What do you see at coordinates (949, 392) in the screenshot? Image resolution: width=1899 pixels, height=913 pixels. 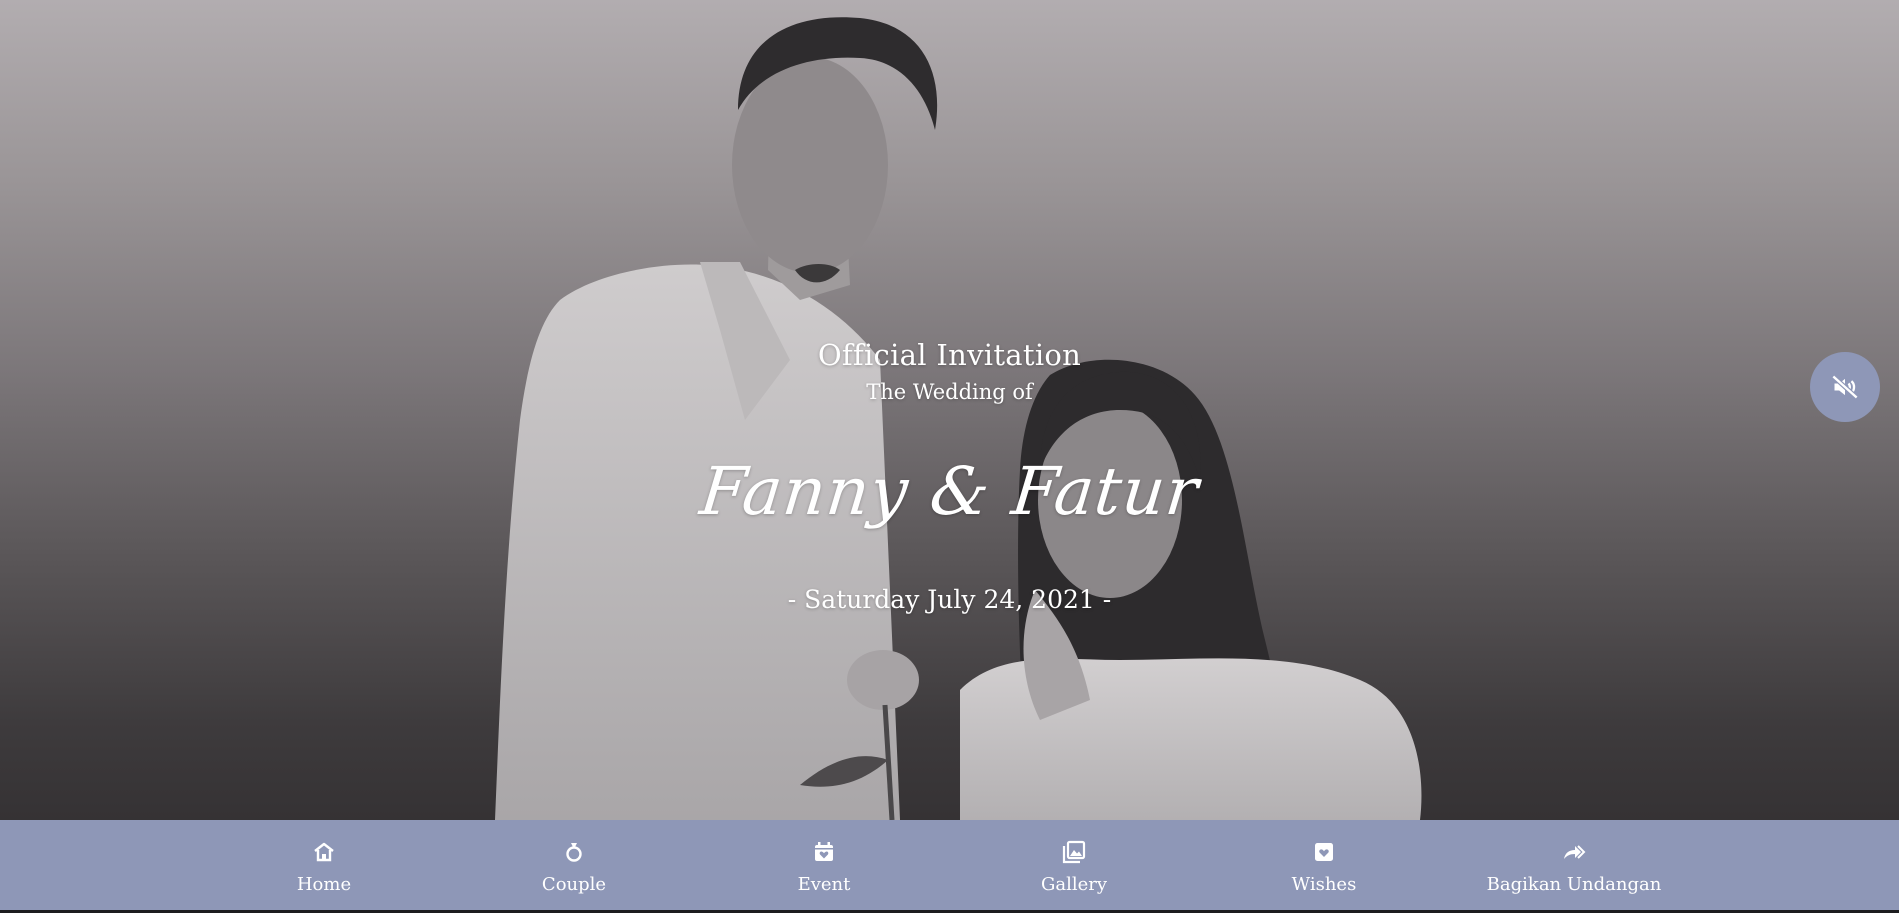 I see `invitation-subheading: The Wedding of` at bounding box center [949, 392].